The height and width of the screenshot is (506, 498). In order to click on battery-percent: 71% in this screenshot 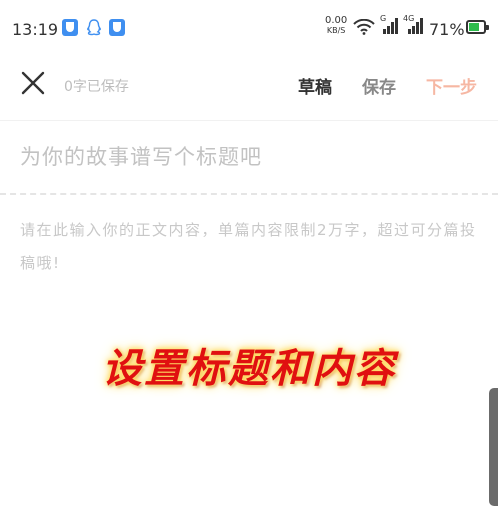, I will do `click(447, 29)`.